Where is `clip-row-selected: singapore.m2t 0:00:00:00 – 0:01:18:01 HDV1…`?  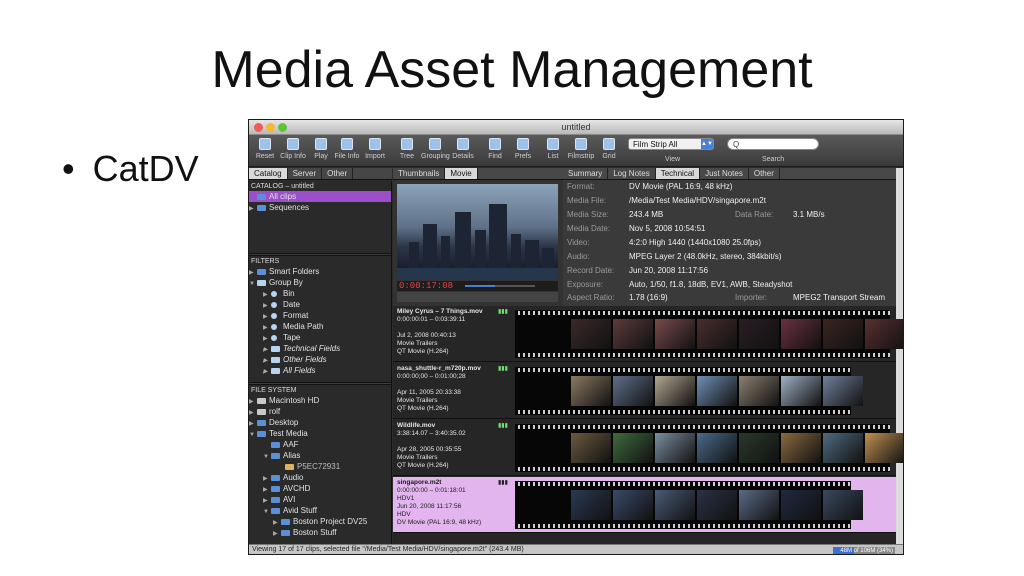
clip-row-selected: singapore.m2t 0:00:00:00 – 0:01:18:01 HDV1… is located at coordinates (644, 505).